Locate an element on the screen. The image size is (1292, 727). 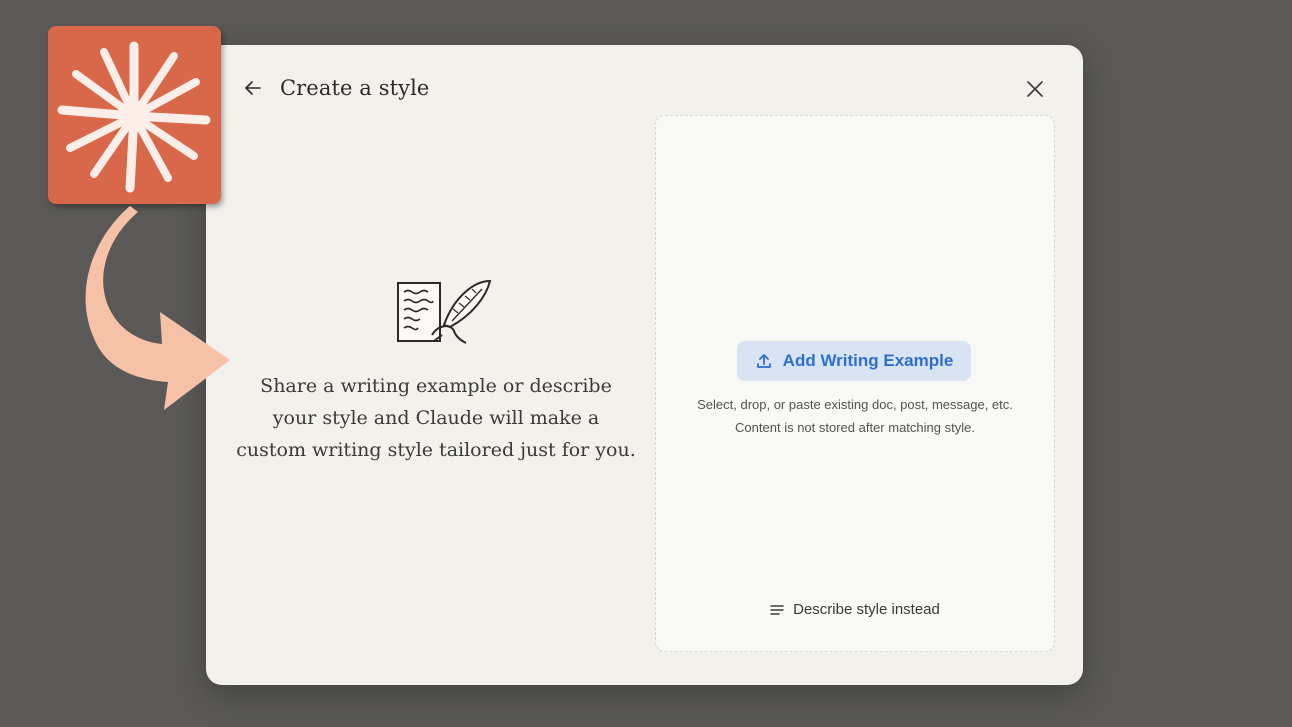
starburst-icon is located at coordinates (134, 117).